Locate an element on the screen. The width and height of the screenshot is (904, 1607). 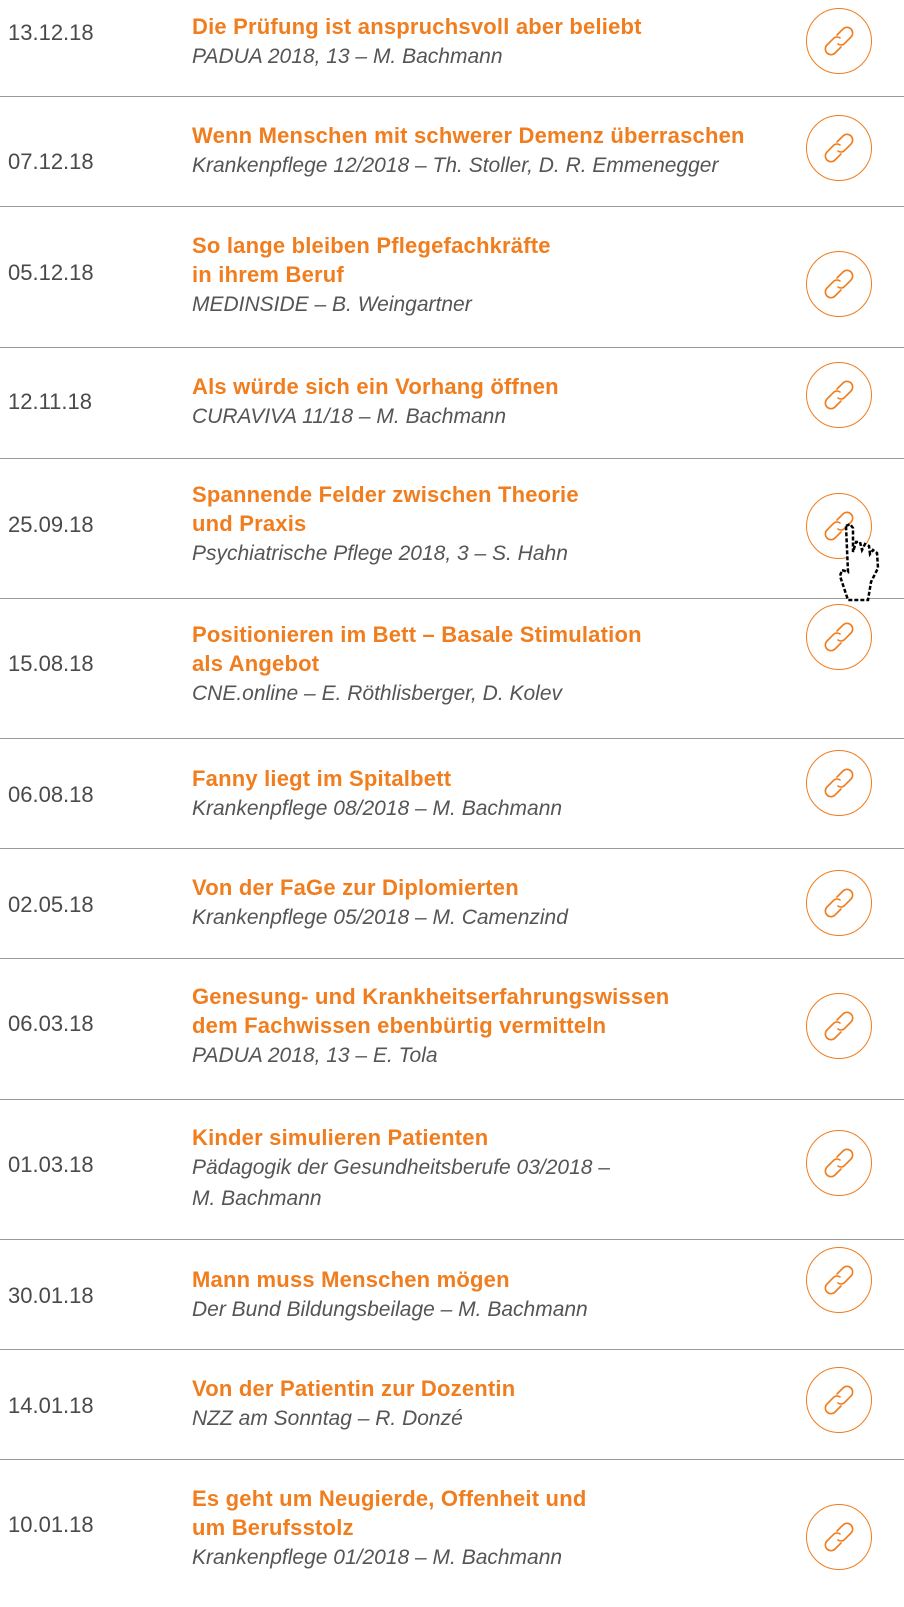
article-date: 10.01.18 is located at coordinates (51, 1524).